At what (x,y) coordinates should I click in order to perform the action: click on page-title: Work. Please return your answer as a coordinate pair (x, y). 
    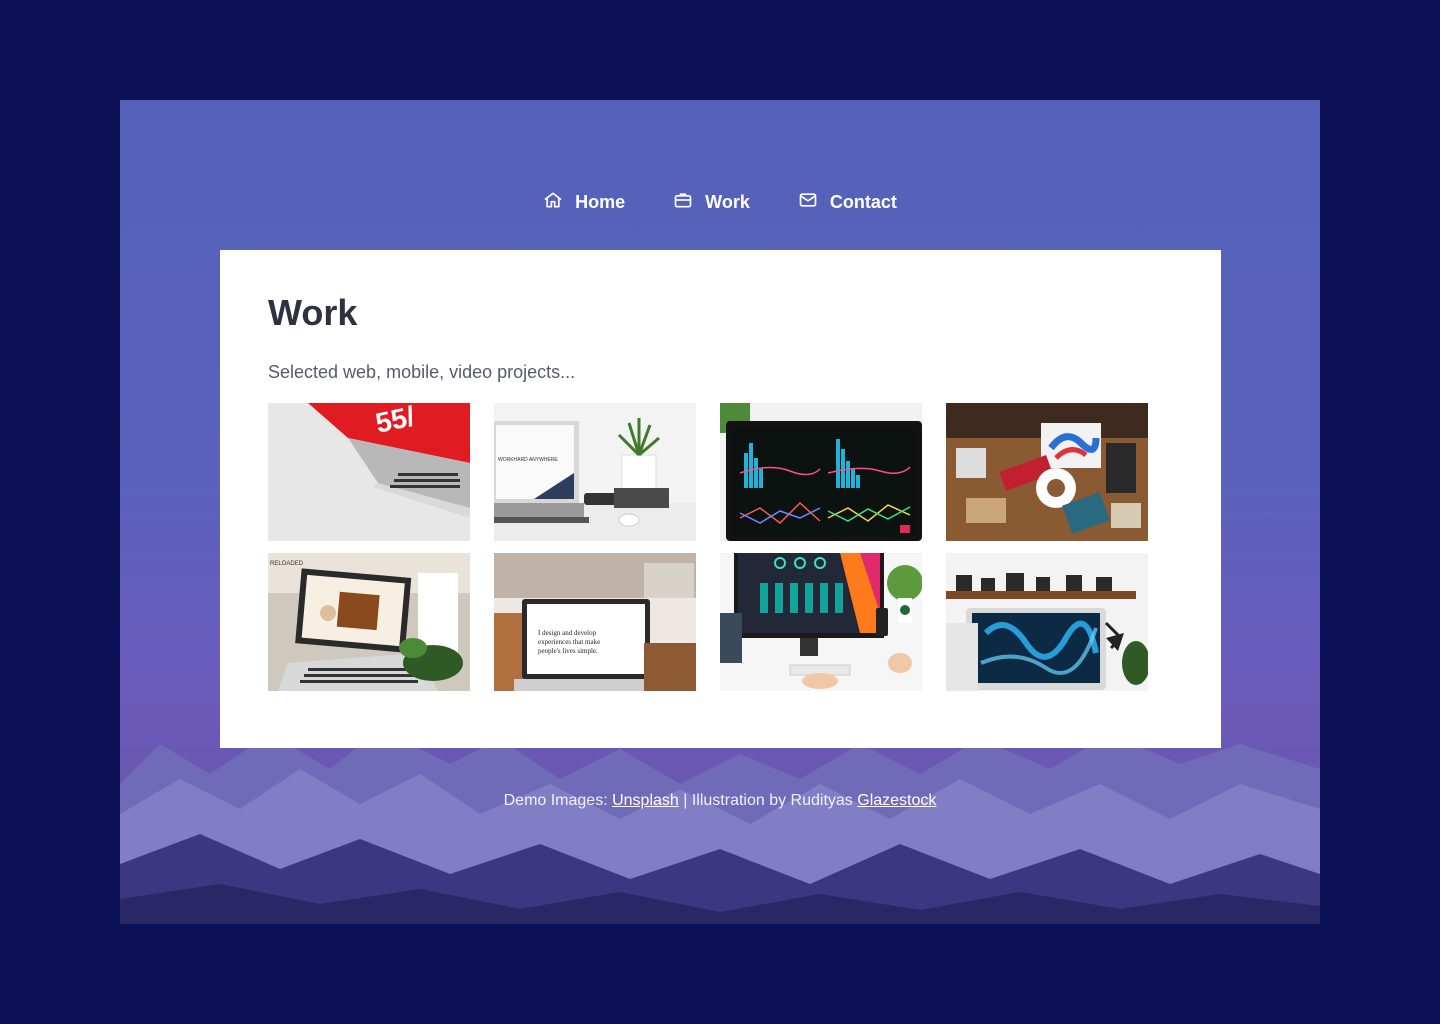
    Looking at the image, I should click on (313, 312).